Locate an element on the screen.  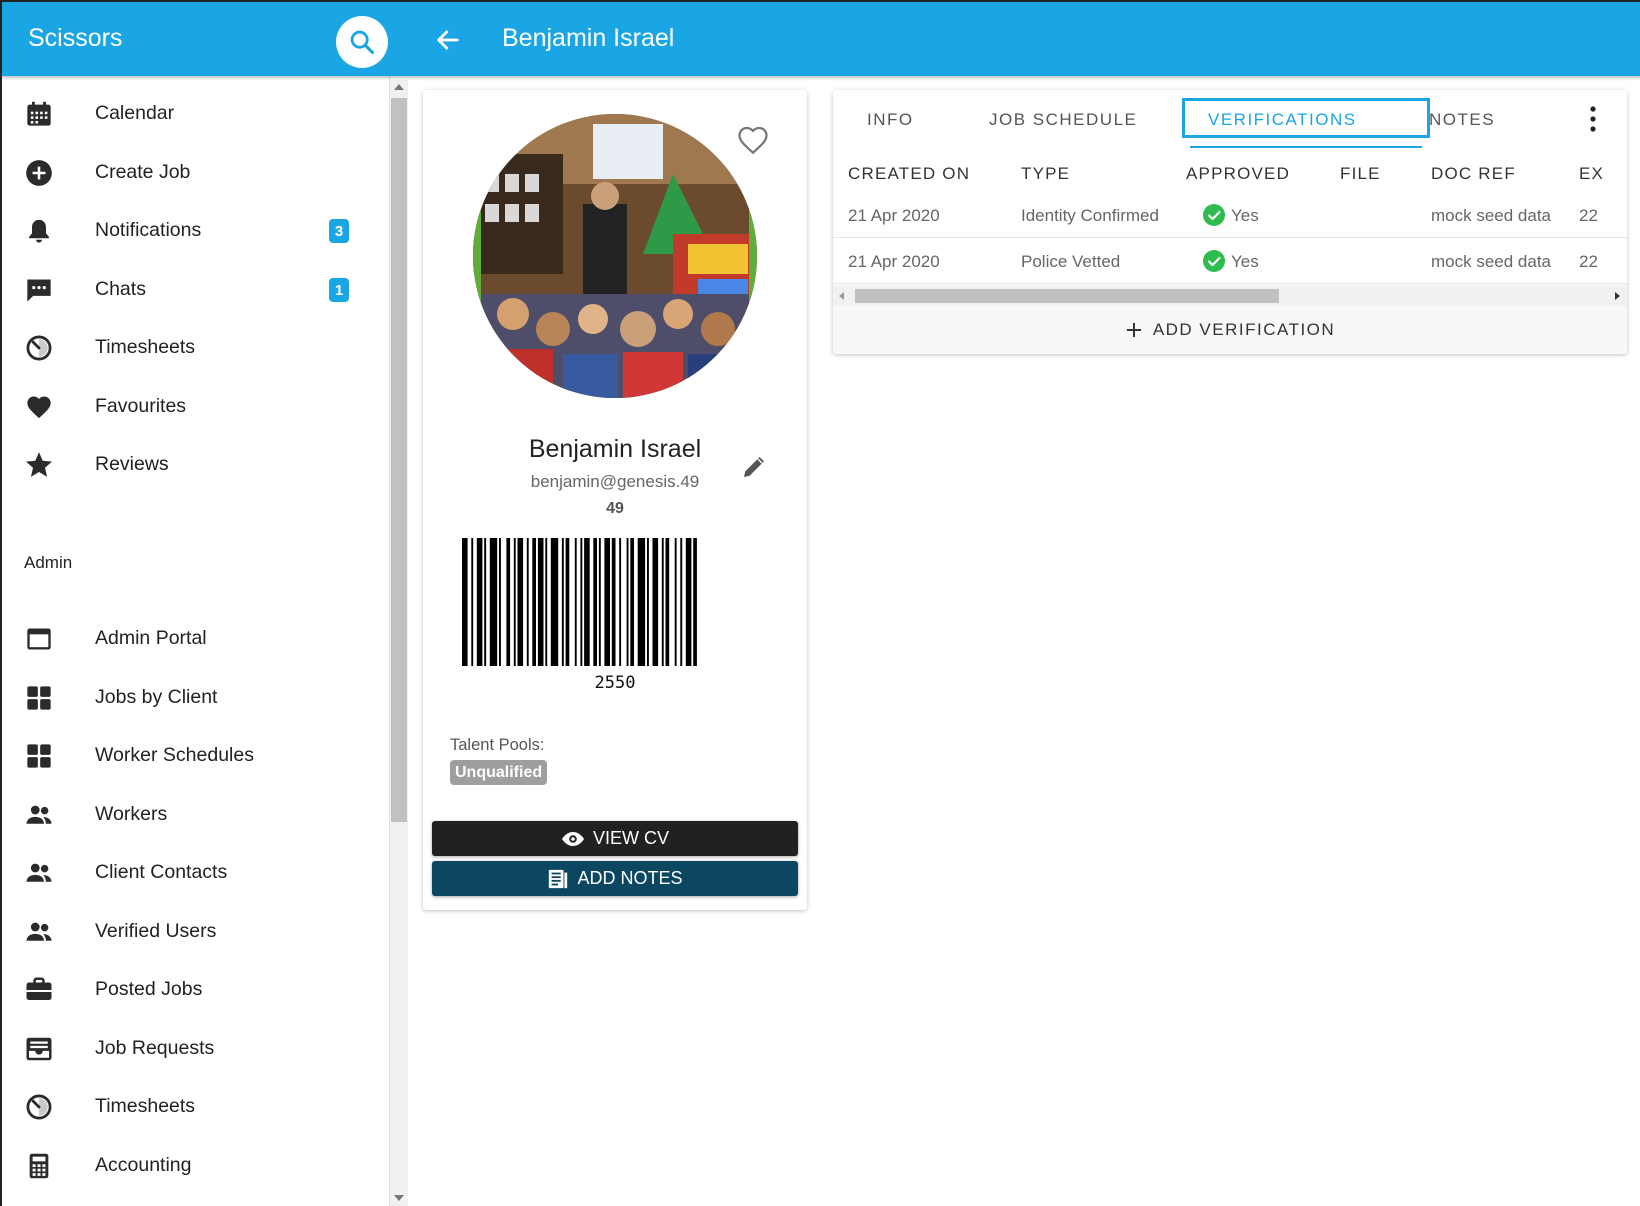
cell-expiry: 22 is located at coordinates (1588, 261).